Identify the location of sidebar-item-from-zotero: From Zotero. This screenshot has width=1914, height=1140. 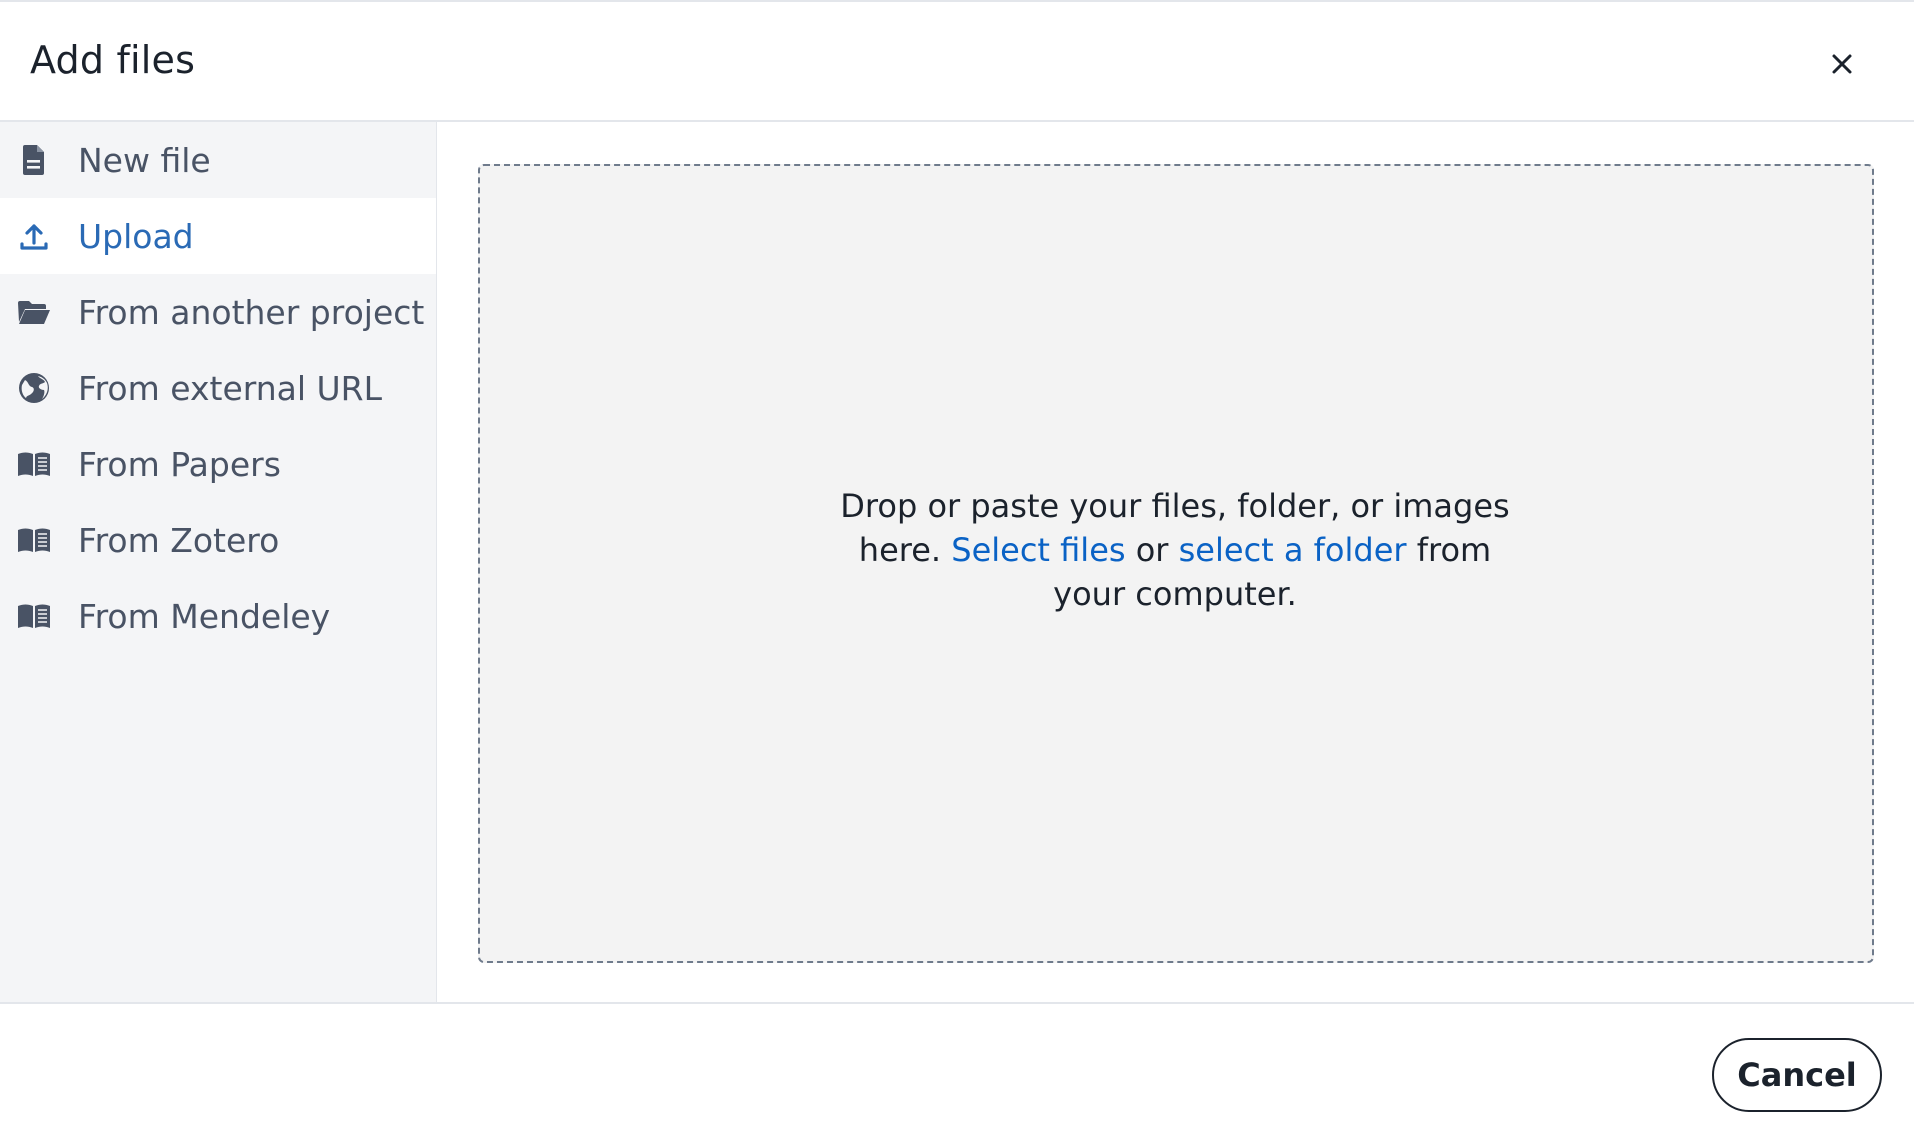
(218, 540).